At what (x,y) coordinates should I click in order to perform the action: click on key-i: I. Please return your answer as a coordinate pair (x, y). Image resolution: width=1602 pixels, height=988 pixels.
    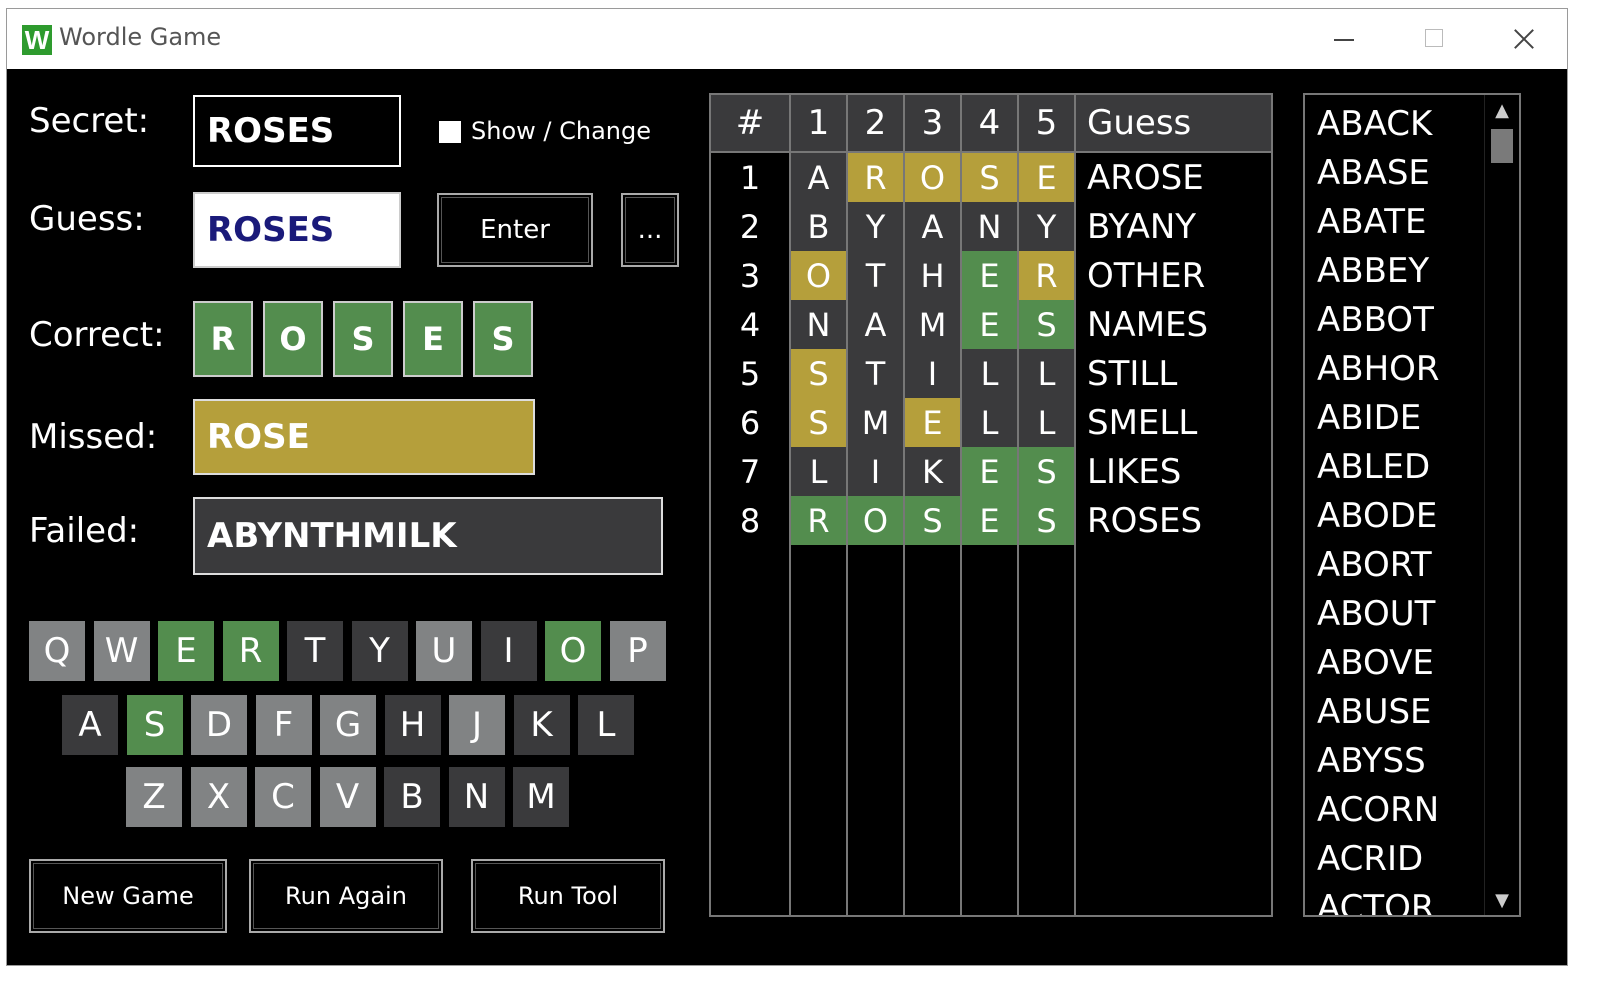
    Looking at the image, I should click on (508, 651).